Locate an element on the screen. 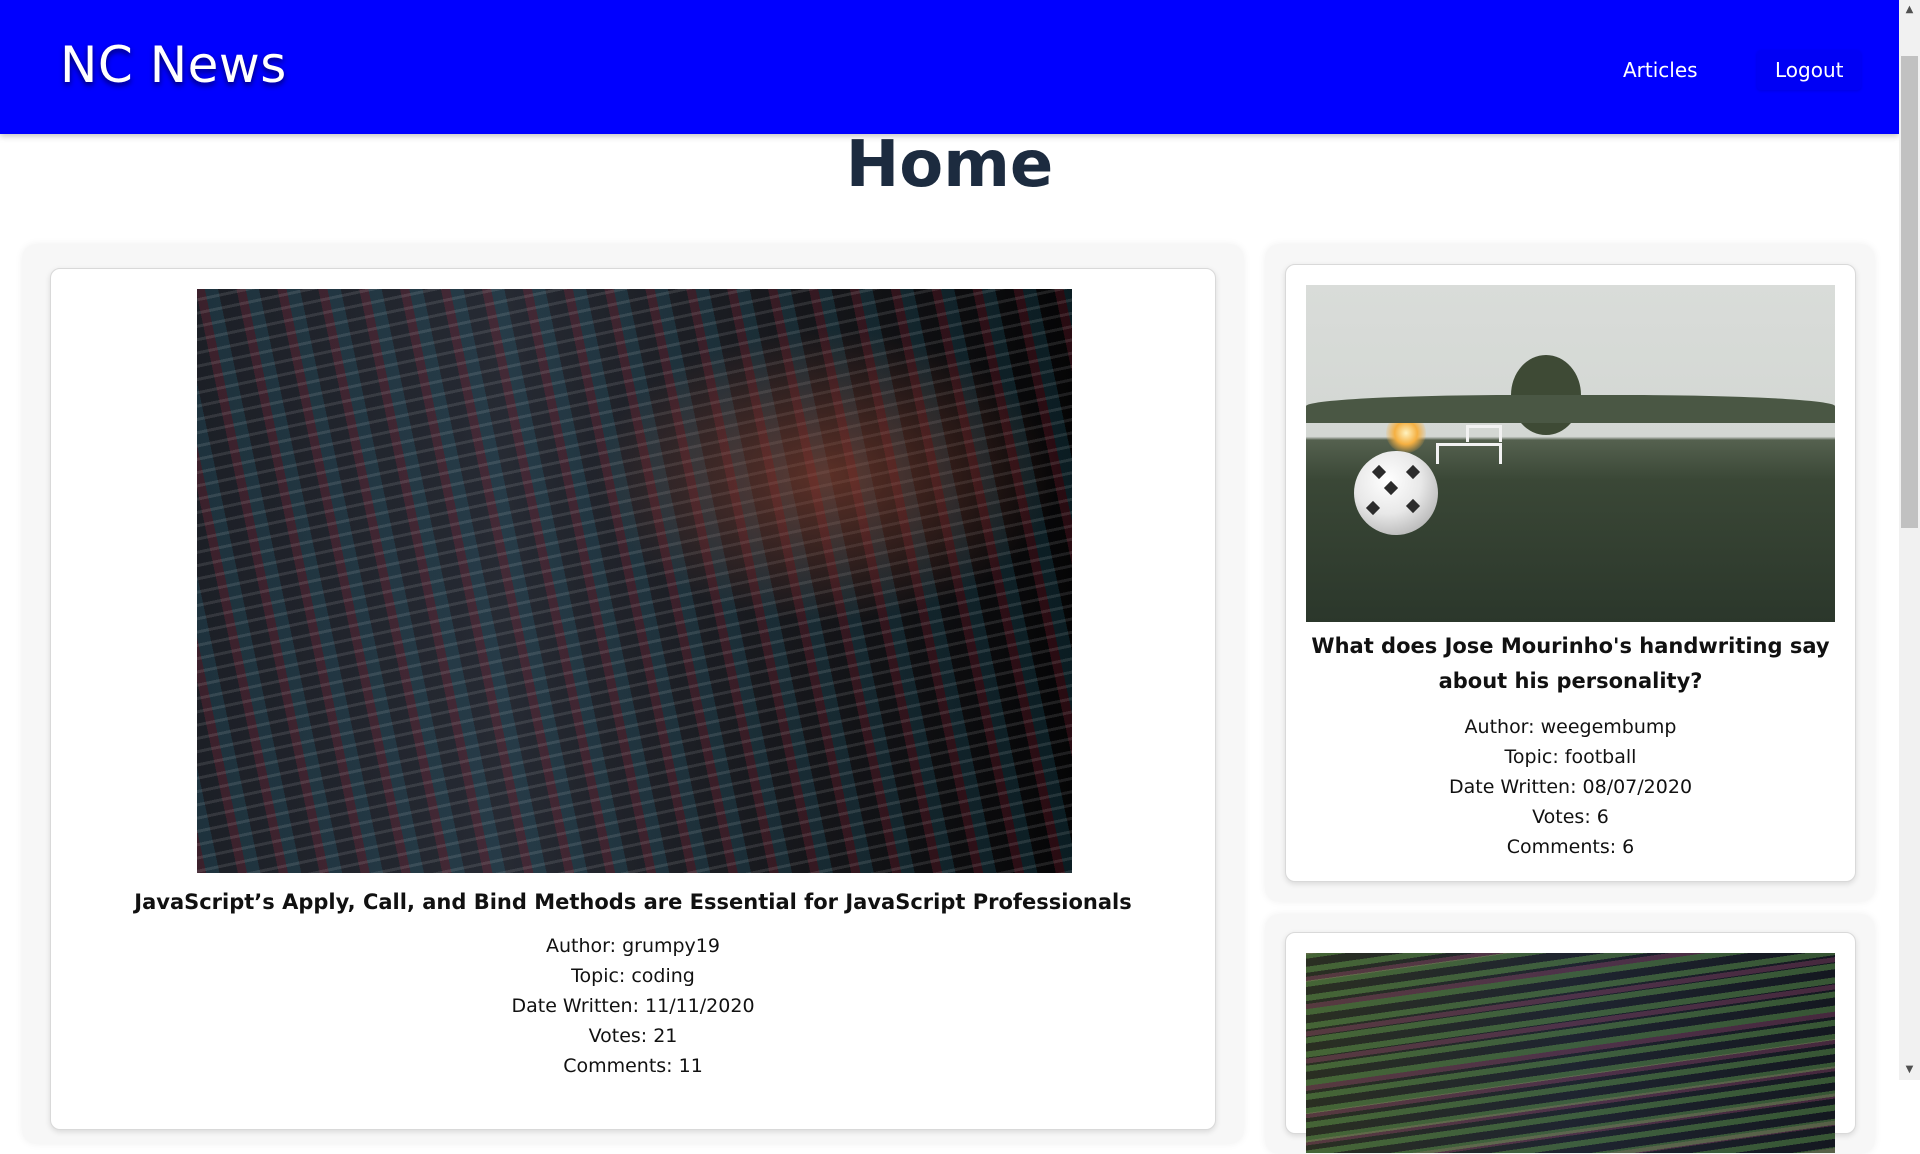  article-topic: Topic: football is located at coordinates (1570, 757).